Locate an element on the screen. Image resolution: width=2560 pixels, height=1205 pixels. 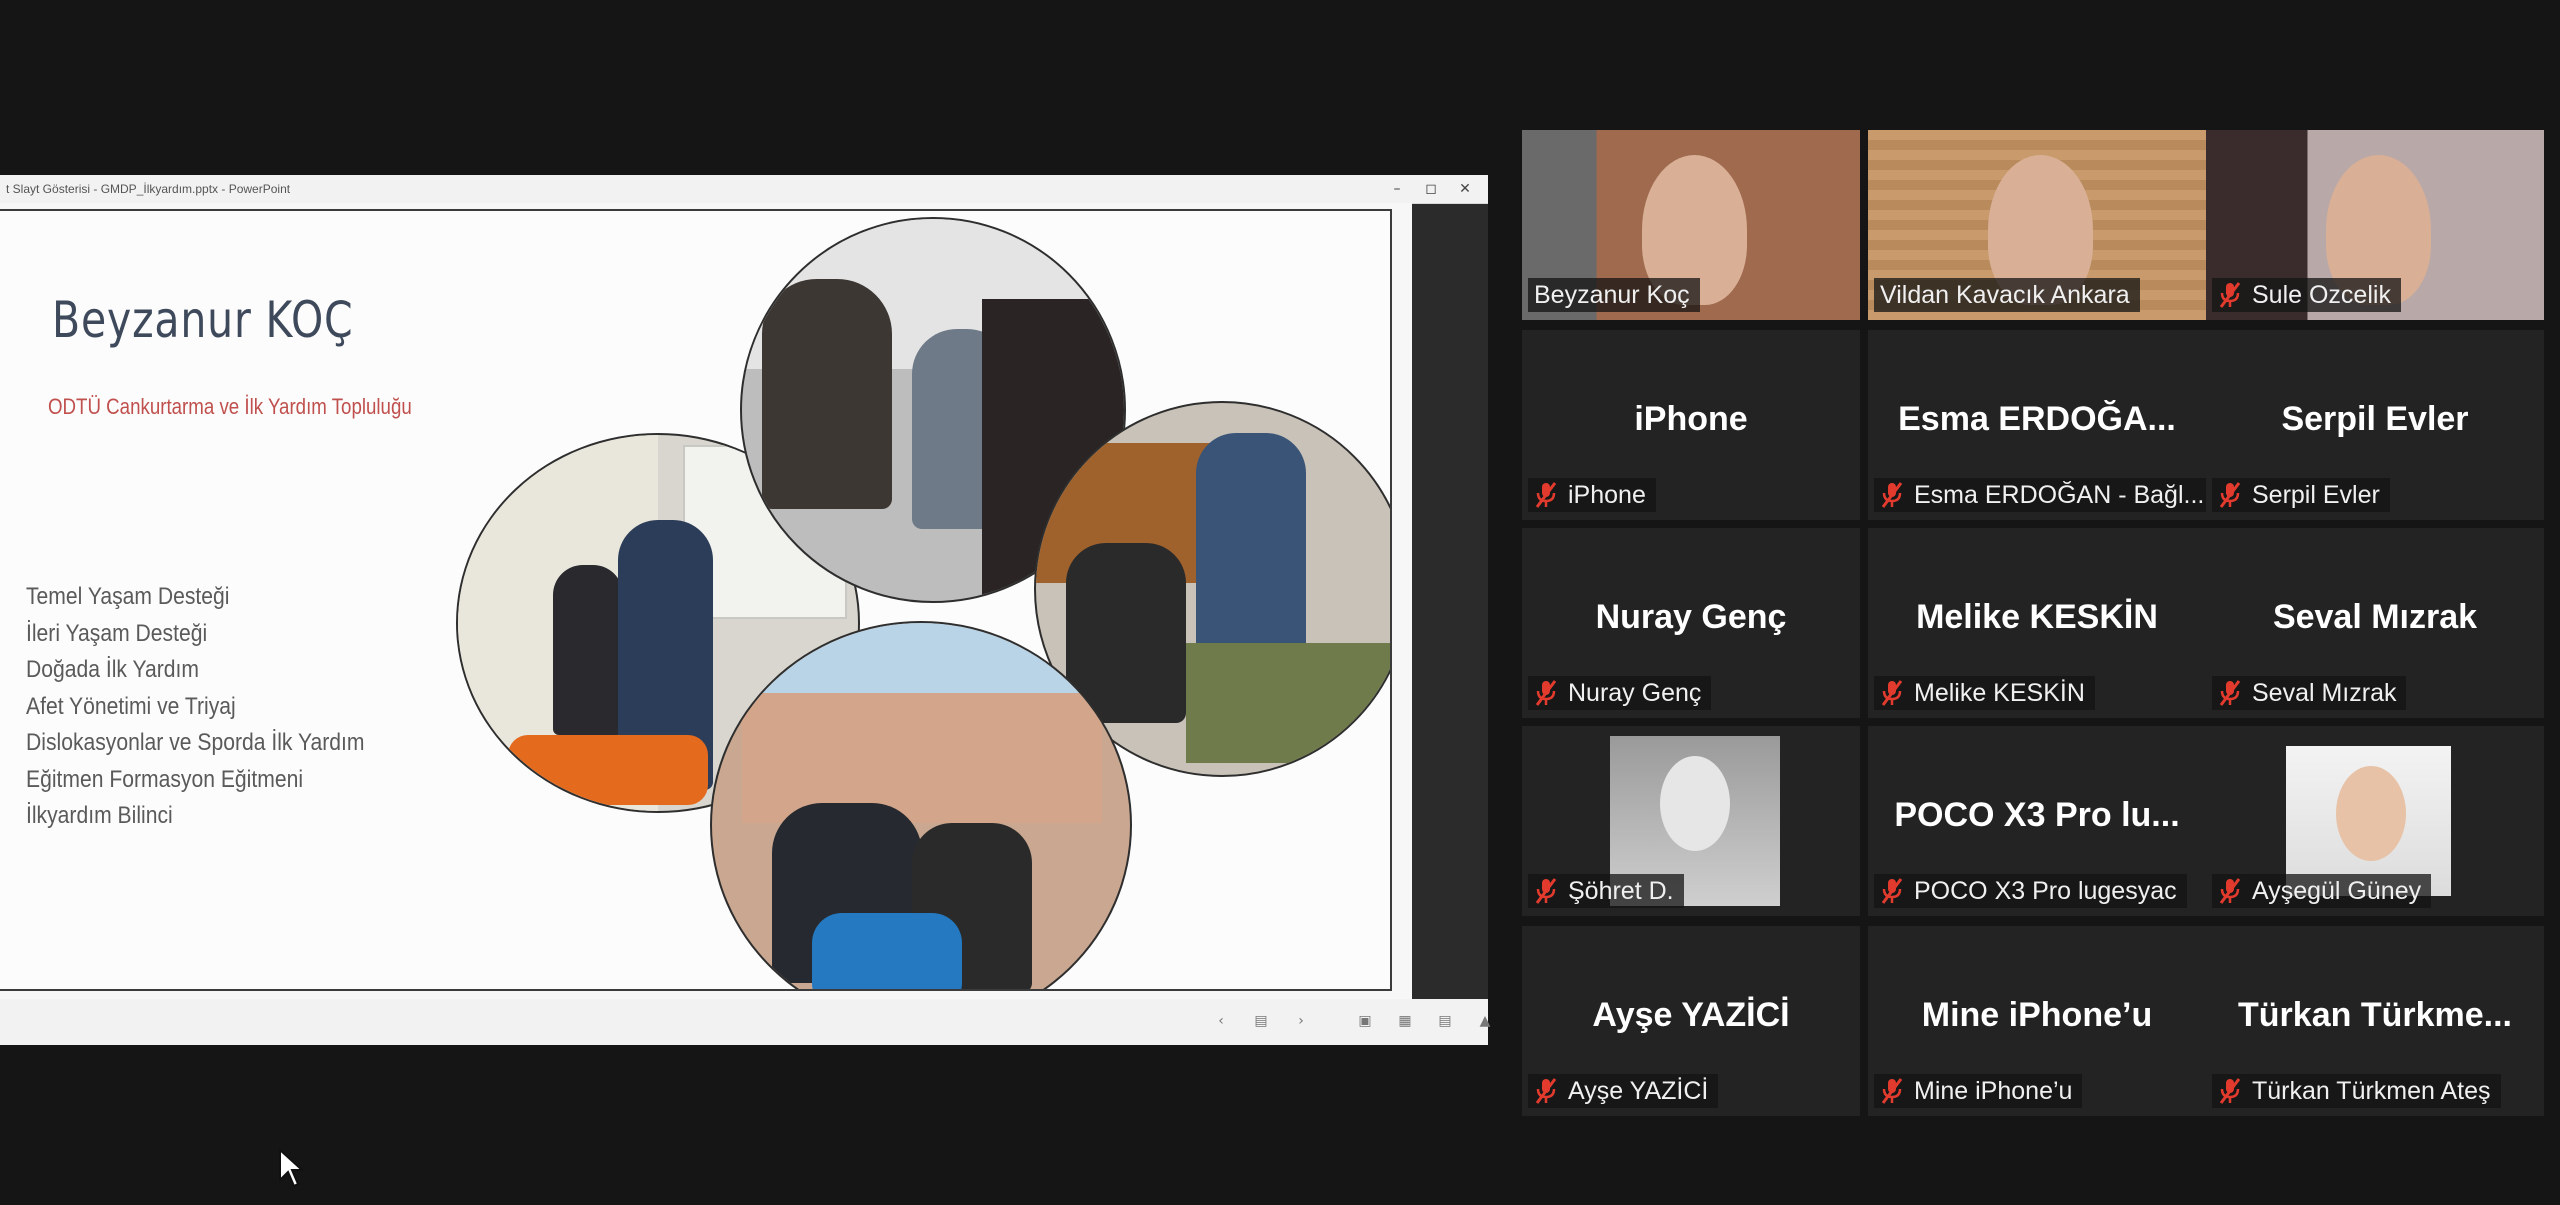
slide-topic: İleri Yaşam Desteği is located at coordinates (117, 633).